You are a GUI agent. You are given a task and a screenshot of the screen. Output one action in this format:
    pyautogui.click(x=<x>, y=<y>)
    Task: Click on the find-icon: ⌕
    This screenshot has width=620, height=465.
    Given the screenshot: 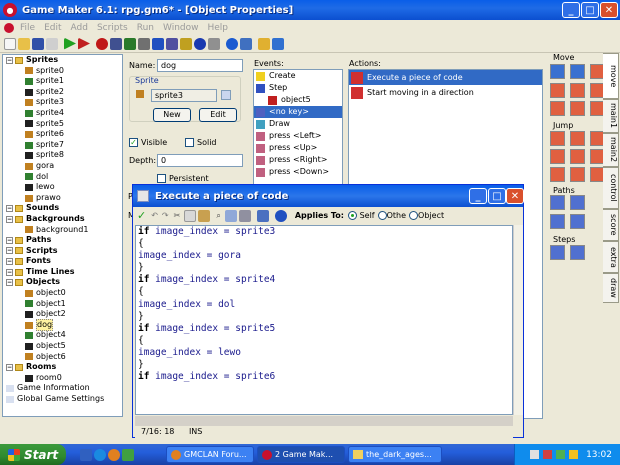 What is the action you would take?
    pyautogui.click(x=218, y=216)
    